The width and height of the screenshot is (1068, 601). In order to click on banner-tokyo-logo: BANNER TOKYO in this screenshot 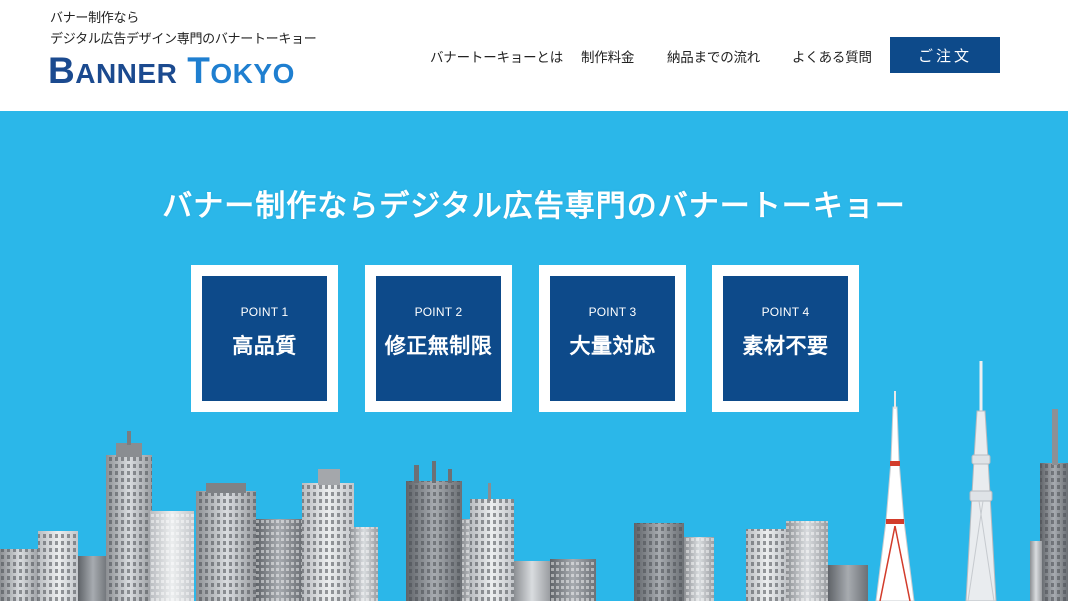, I will do `click(171, 72)`.